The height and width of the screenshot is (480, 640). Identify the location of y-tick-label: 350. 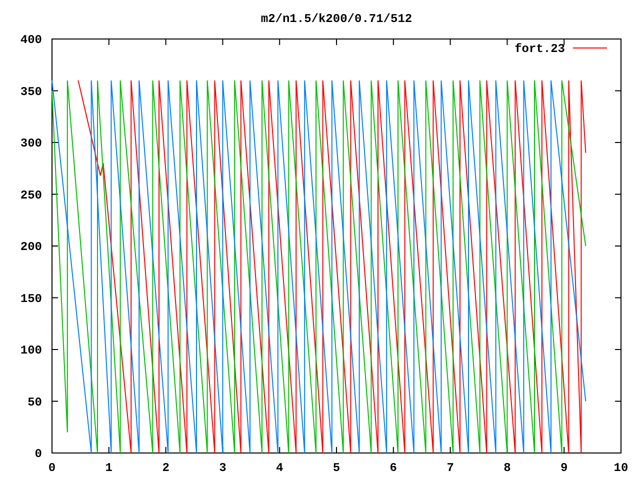
(31, 91).